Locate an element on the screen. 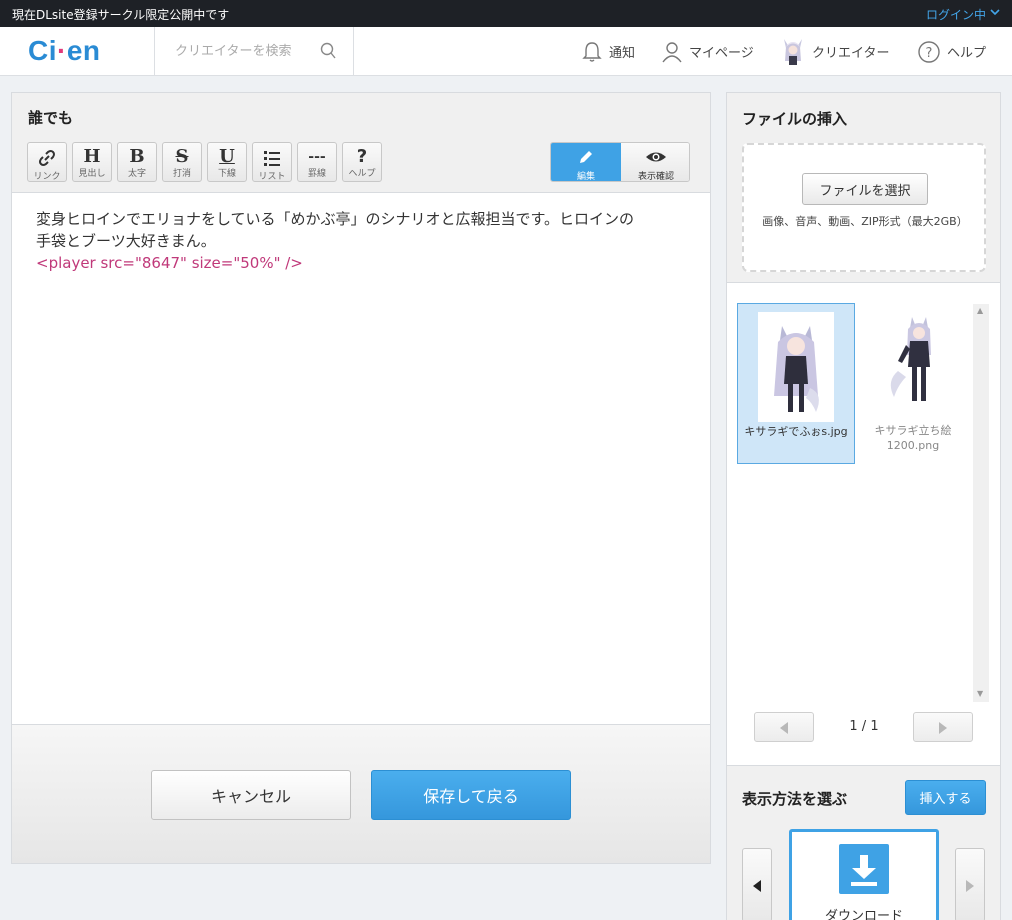 The height and width of the screenshot is (920, 1012). site-header: Ci·en 通知 マイページ クリエイター ? ヘルプ is located at coordinates (506, 51).